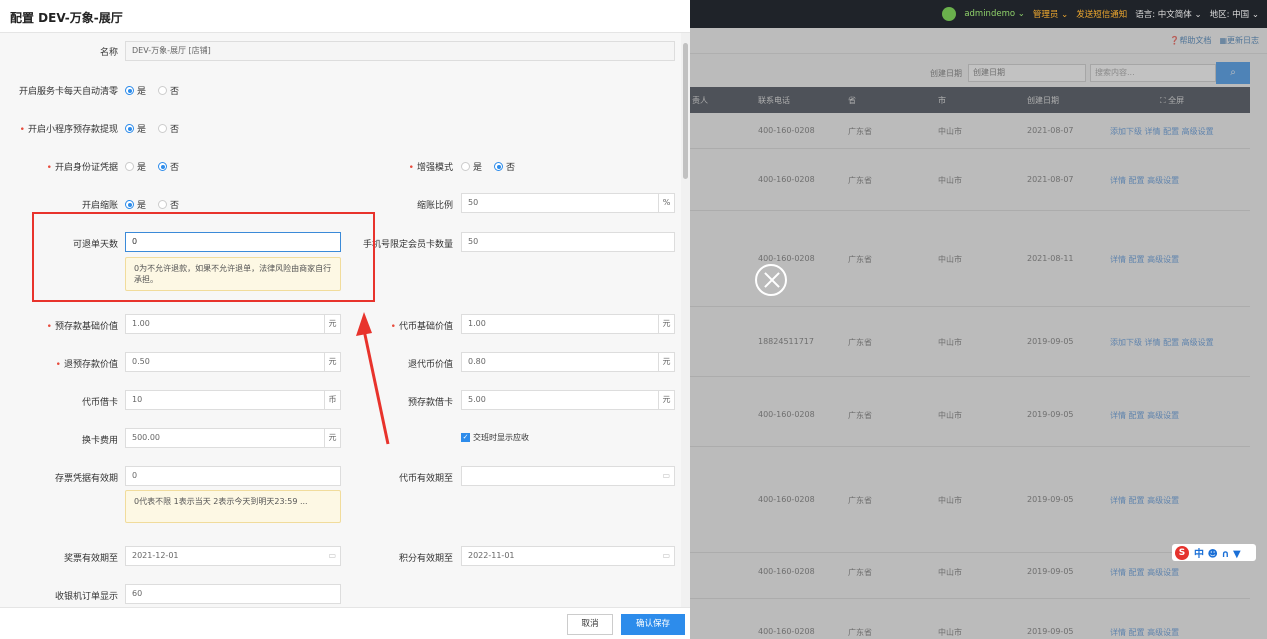  What do you see at coordinates (233, 362) in the screenshot?
I see `refund-deposit-input: 0.50 元` at bounding box center [233, 362].